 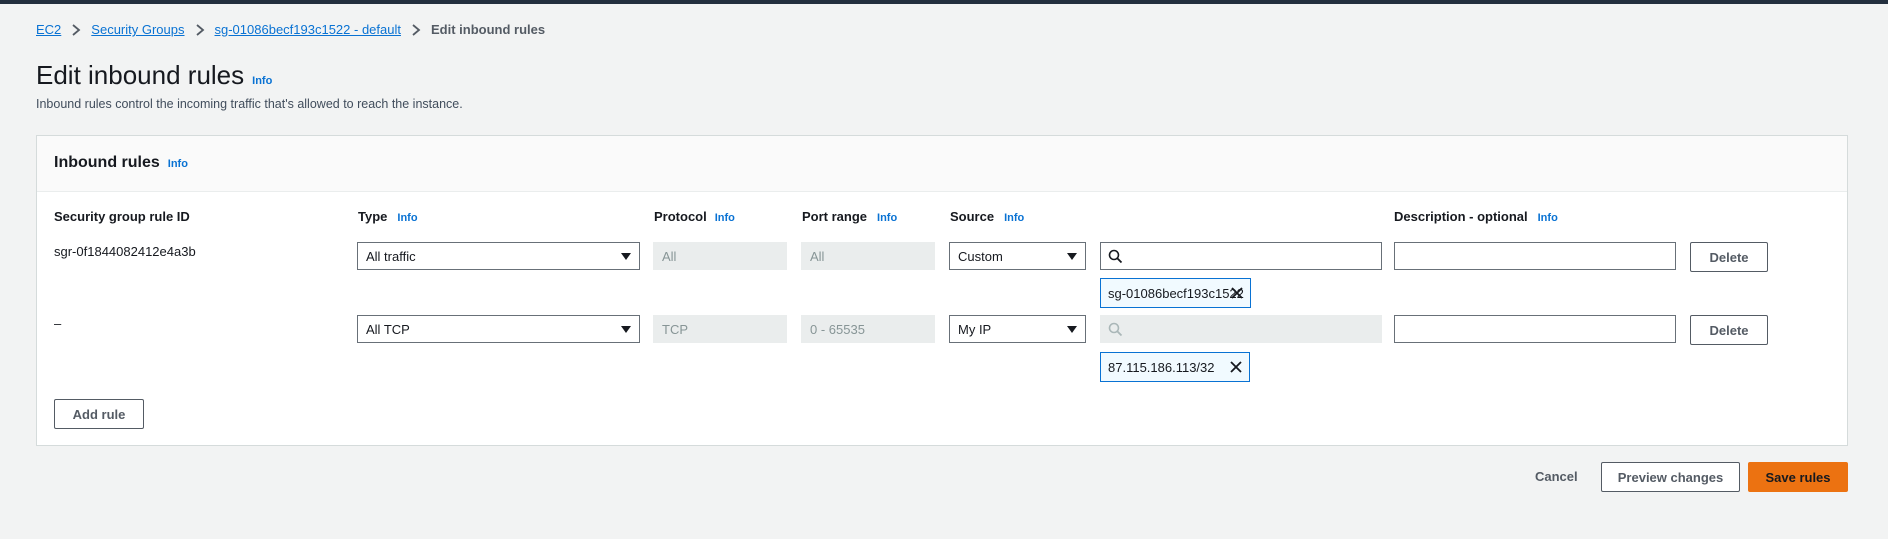 I want to click on panel-title: Inbound rules Info, so click(x=121, y=163).